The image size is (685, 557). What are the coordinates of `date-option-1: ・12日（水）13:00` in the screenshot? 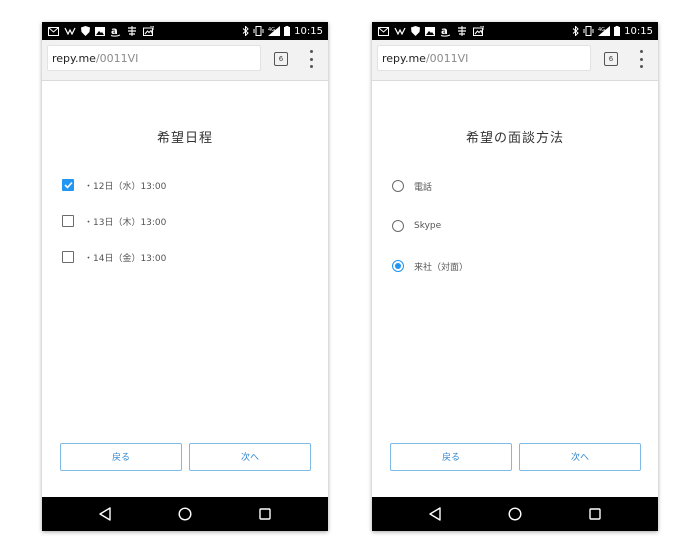 It's located at (114, 185).